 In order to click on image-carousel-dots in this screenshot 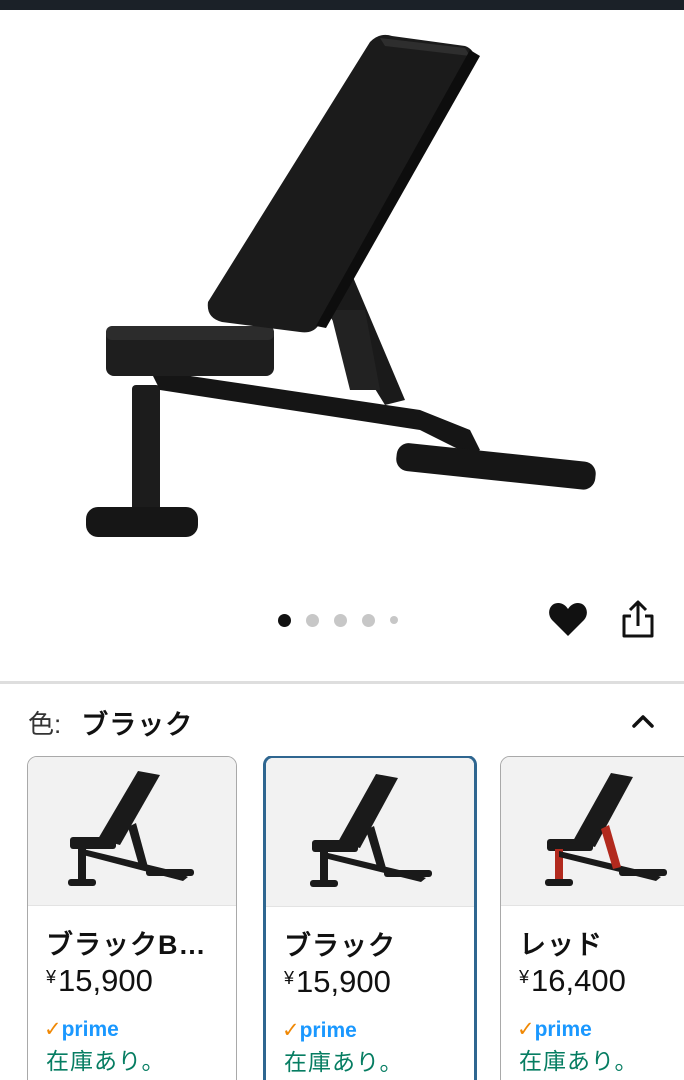, I will do `click(345, 620)`.